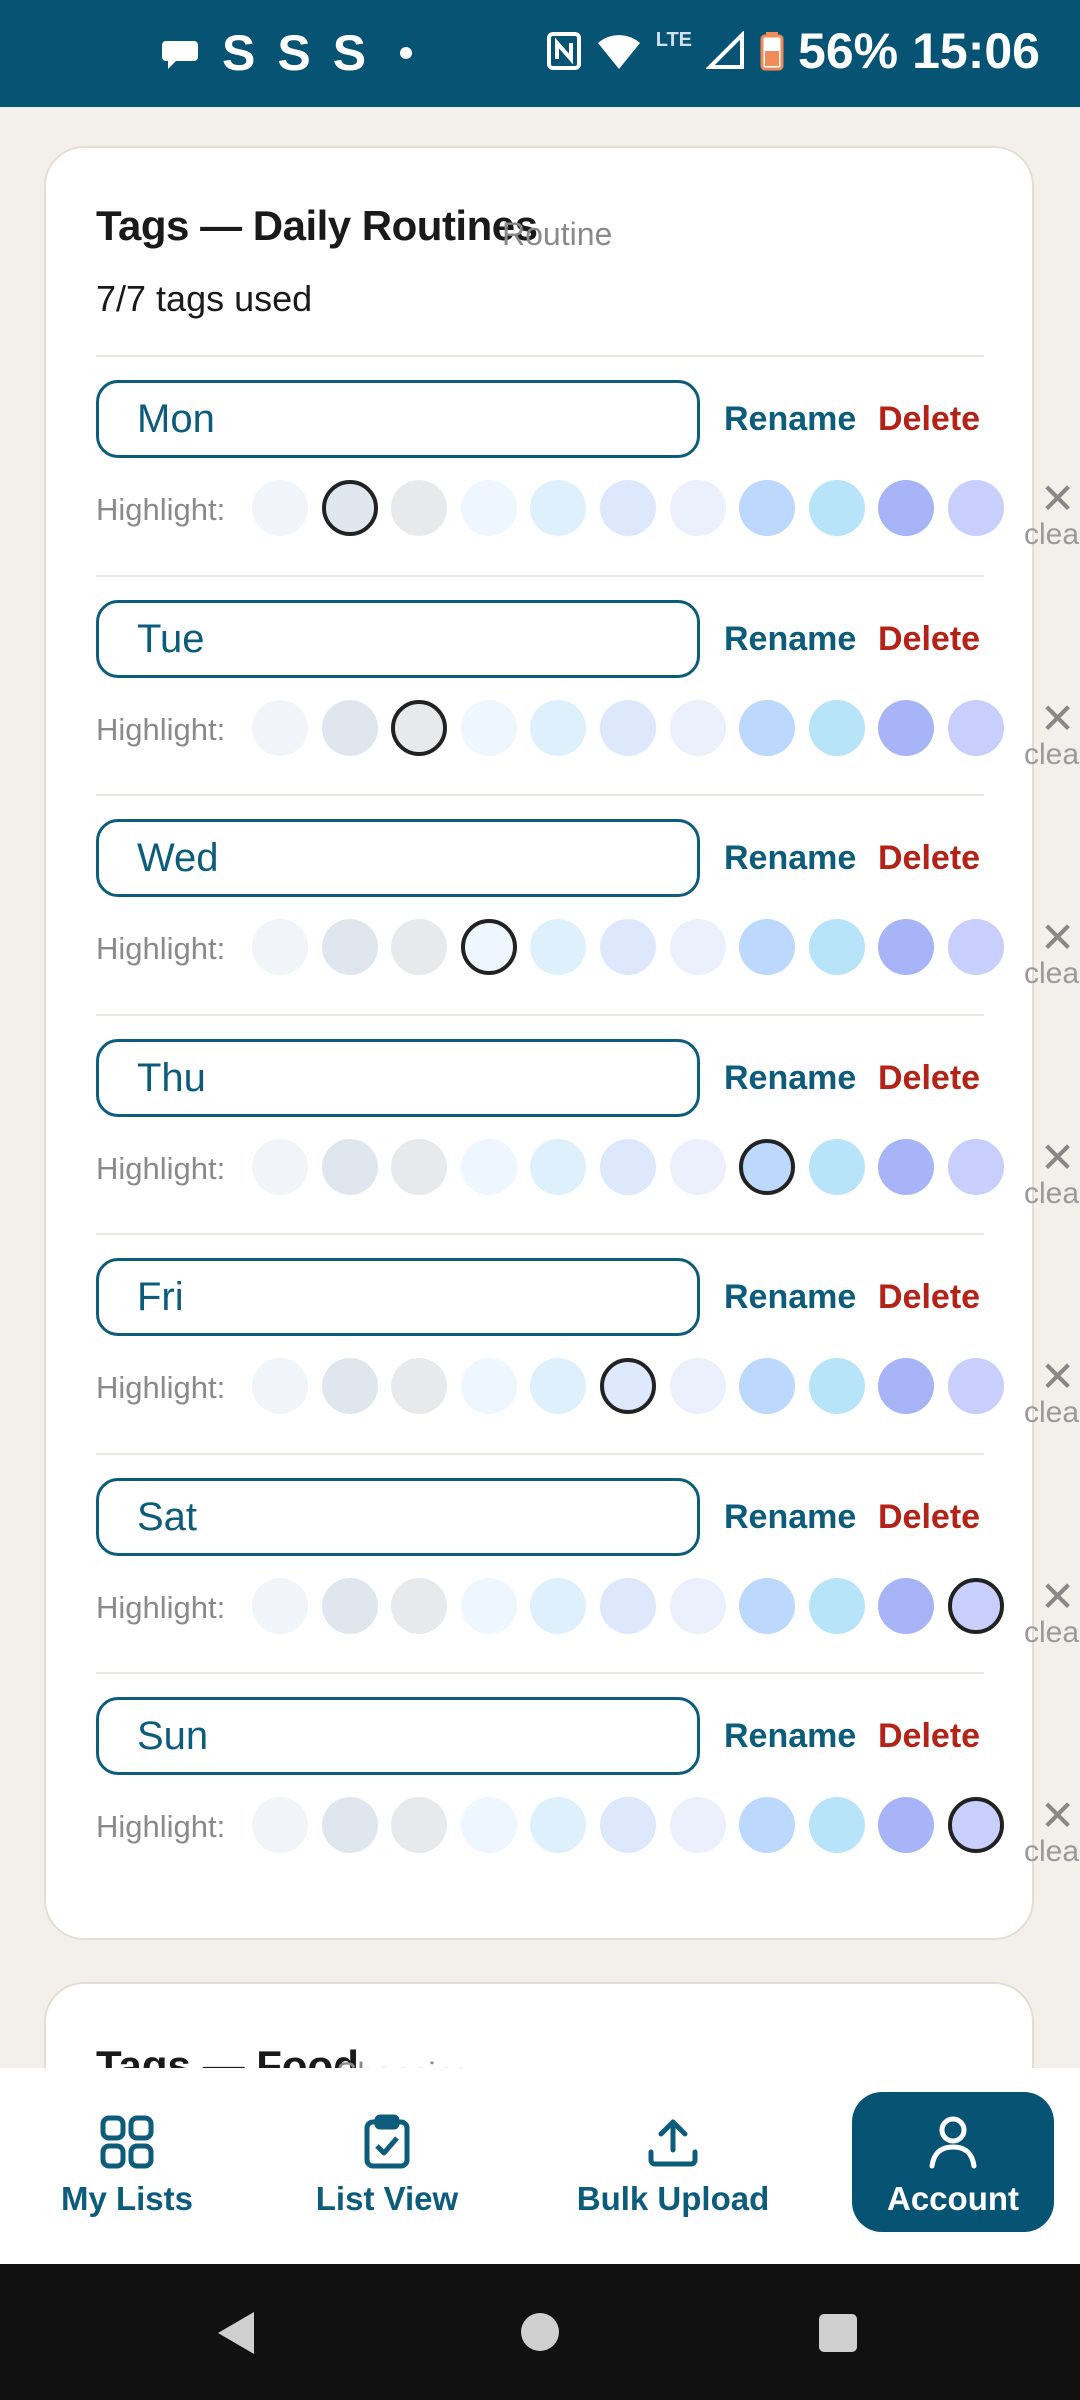  Describe the element at coordinates (540, 2332) in the screenshot. I see `home-icon` at that location.